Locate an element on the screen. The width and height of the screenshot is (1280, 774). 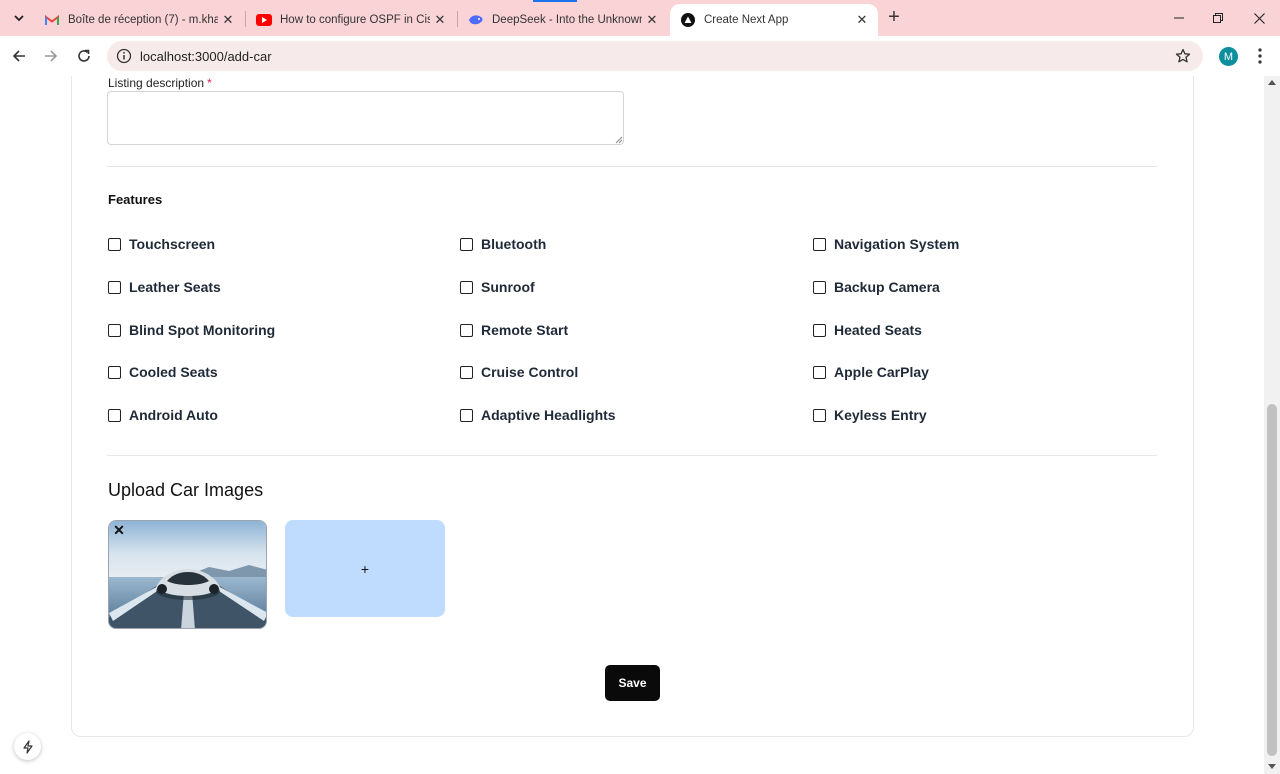
label-text: Listing description is located at coordinates (156, 83).